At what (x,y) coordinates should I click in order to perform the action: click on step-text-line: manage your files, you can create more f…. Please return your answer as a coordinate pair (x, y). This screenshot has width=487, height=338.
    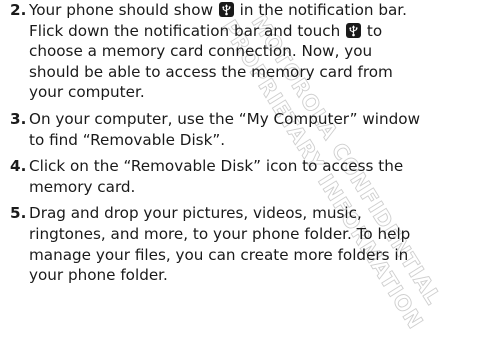
    Looking at the image, I should click on (219, 254).